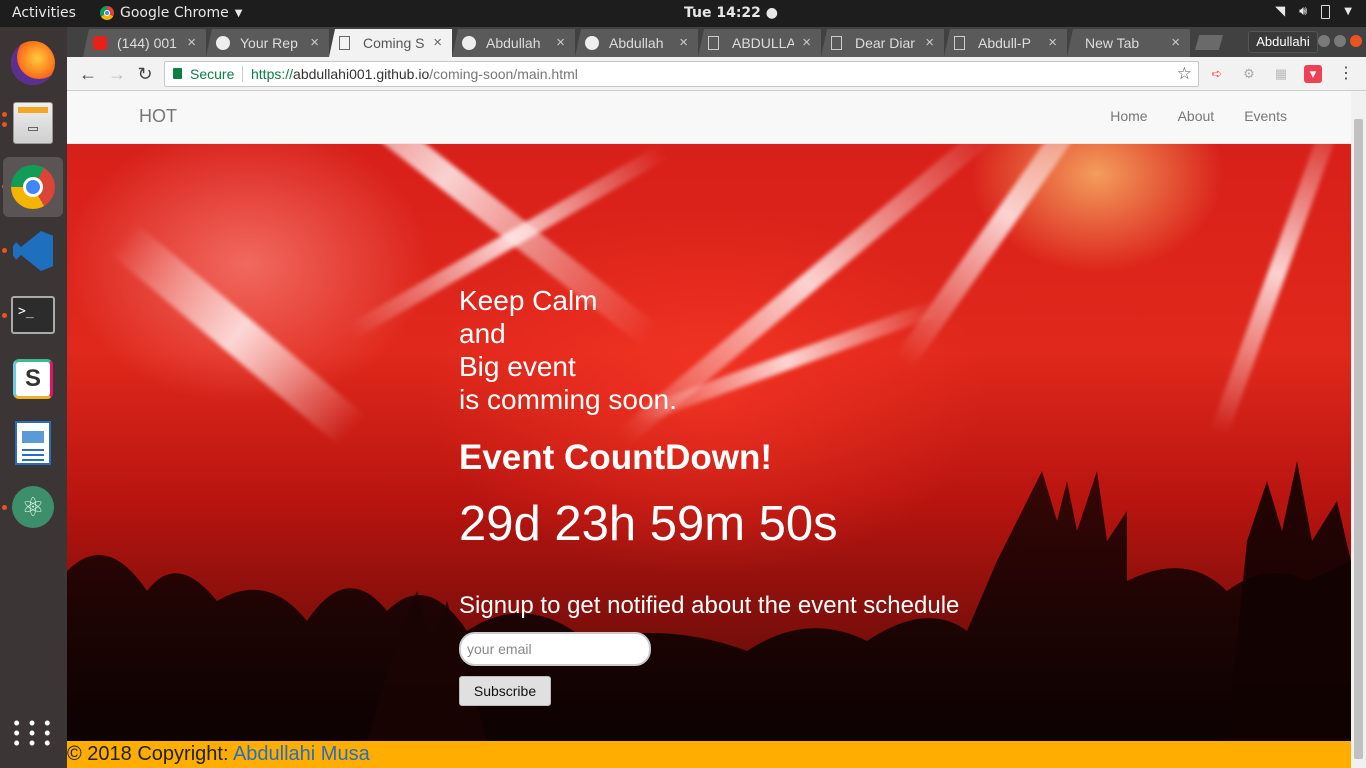 This screenshot has width=1366, height=768. Describe the element at coordinates (1128, 43) in the screenshot. I see `tab: New Tab ×` at that location.